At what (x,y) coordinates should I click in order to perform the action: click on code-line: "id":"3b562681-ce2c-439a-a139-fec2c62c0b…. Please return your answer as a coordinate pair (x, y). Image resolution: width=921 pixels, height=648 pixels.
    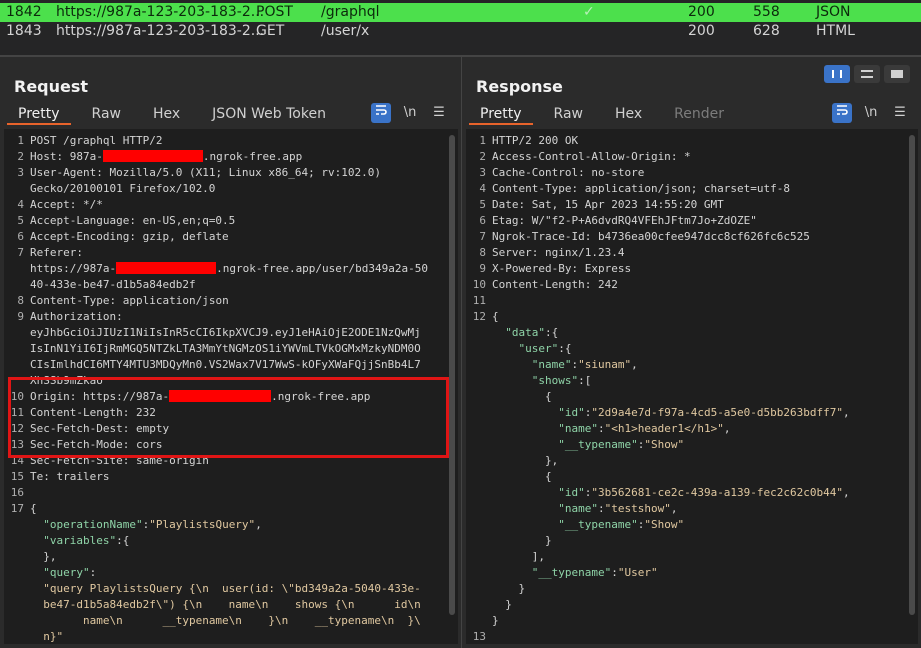
    Looking at the image, I should click on (670, 493).